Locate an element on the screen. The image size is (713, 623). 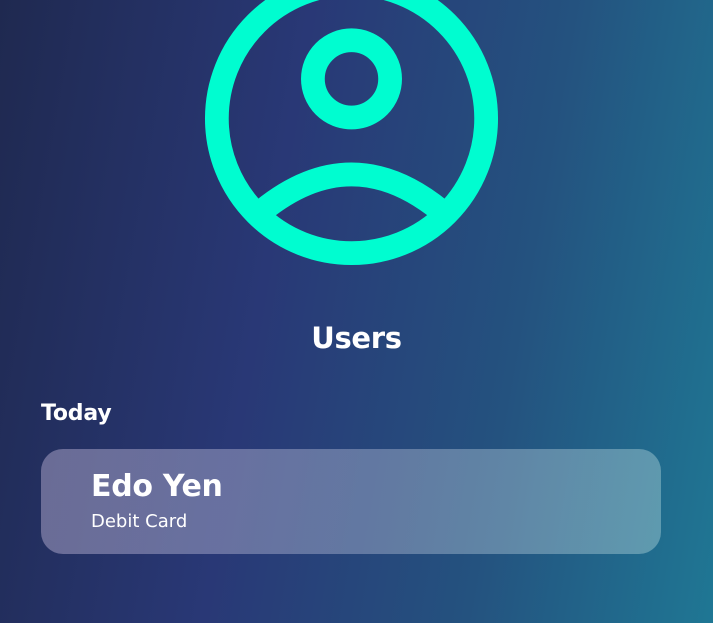
user-card-type: Debit Card is located at coordinates (139, 521).